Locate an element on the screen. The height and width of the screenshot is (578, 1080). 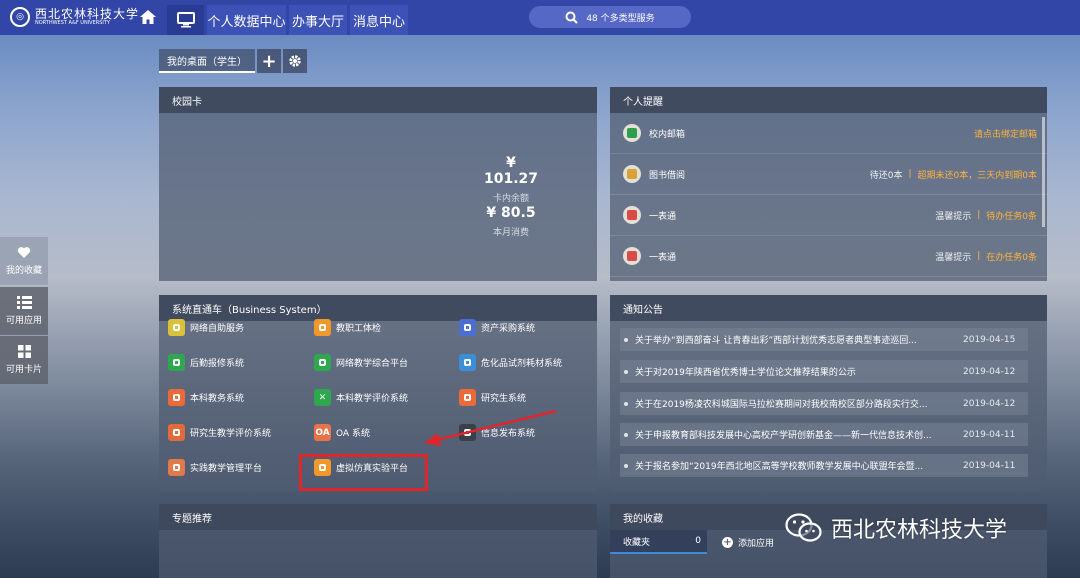
evaluation-icon: ✕ is located at coordinates (322, 397).